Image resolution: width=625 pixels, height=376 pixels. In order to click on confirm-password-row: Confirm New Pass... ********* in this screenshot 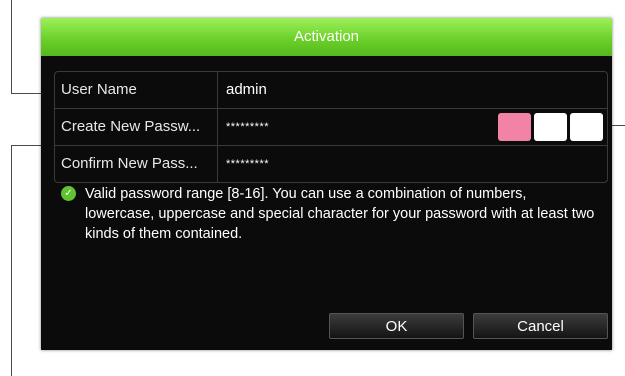, I will do `click(331, 164)`.